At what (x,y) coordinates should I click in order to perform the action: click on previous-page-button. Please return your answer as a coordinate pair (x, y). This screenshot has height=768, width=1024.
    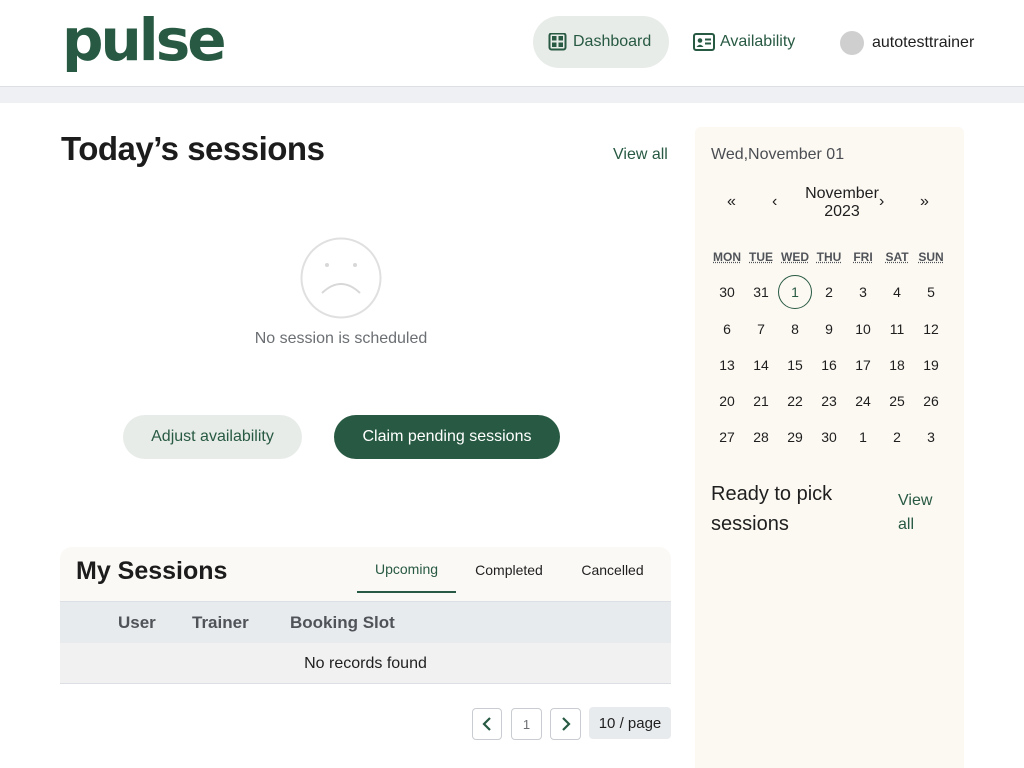
    Looking at the image, I should click on (487, 724).